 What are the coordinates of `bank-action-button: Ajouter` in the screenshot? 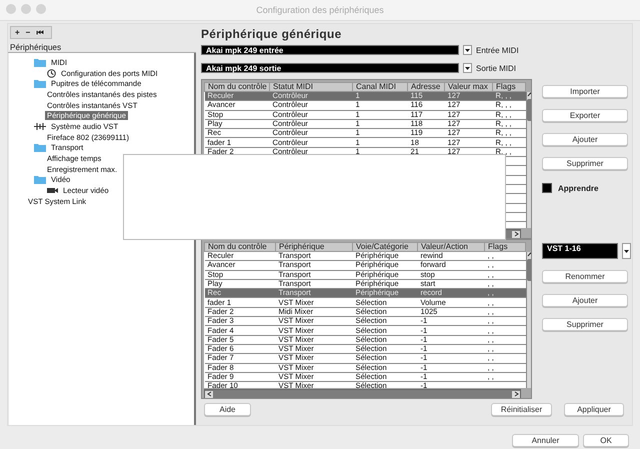 It's located at (585, 300).